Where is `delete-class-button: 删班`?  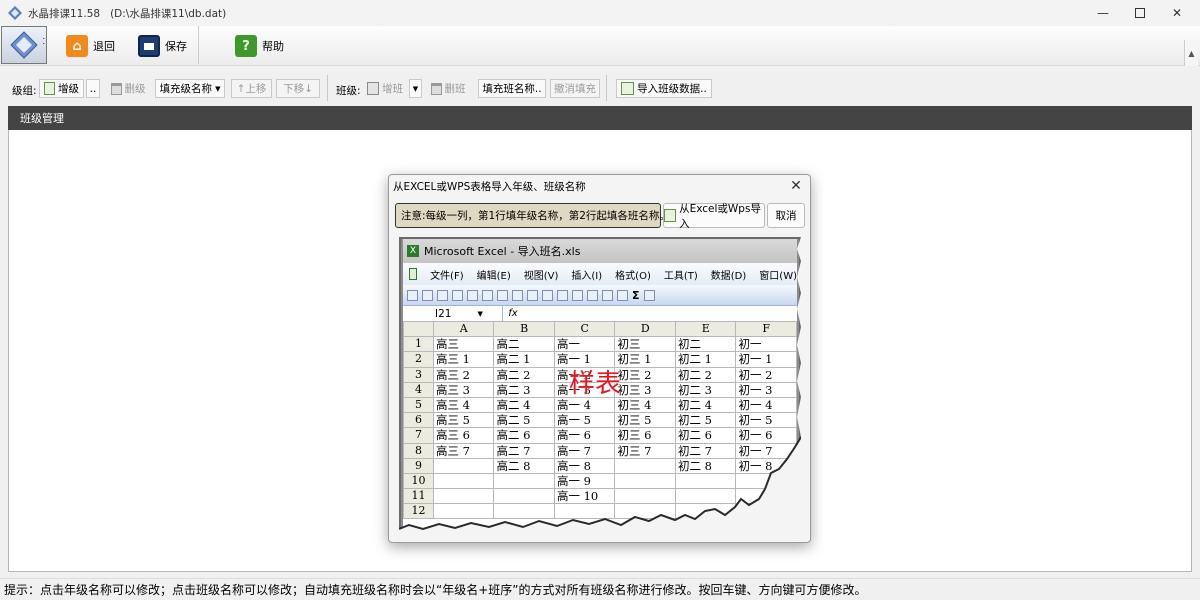
delete-class-button: 删班 is located at coordinates (448, 88).